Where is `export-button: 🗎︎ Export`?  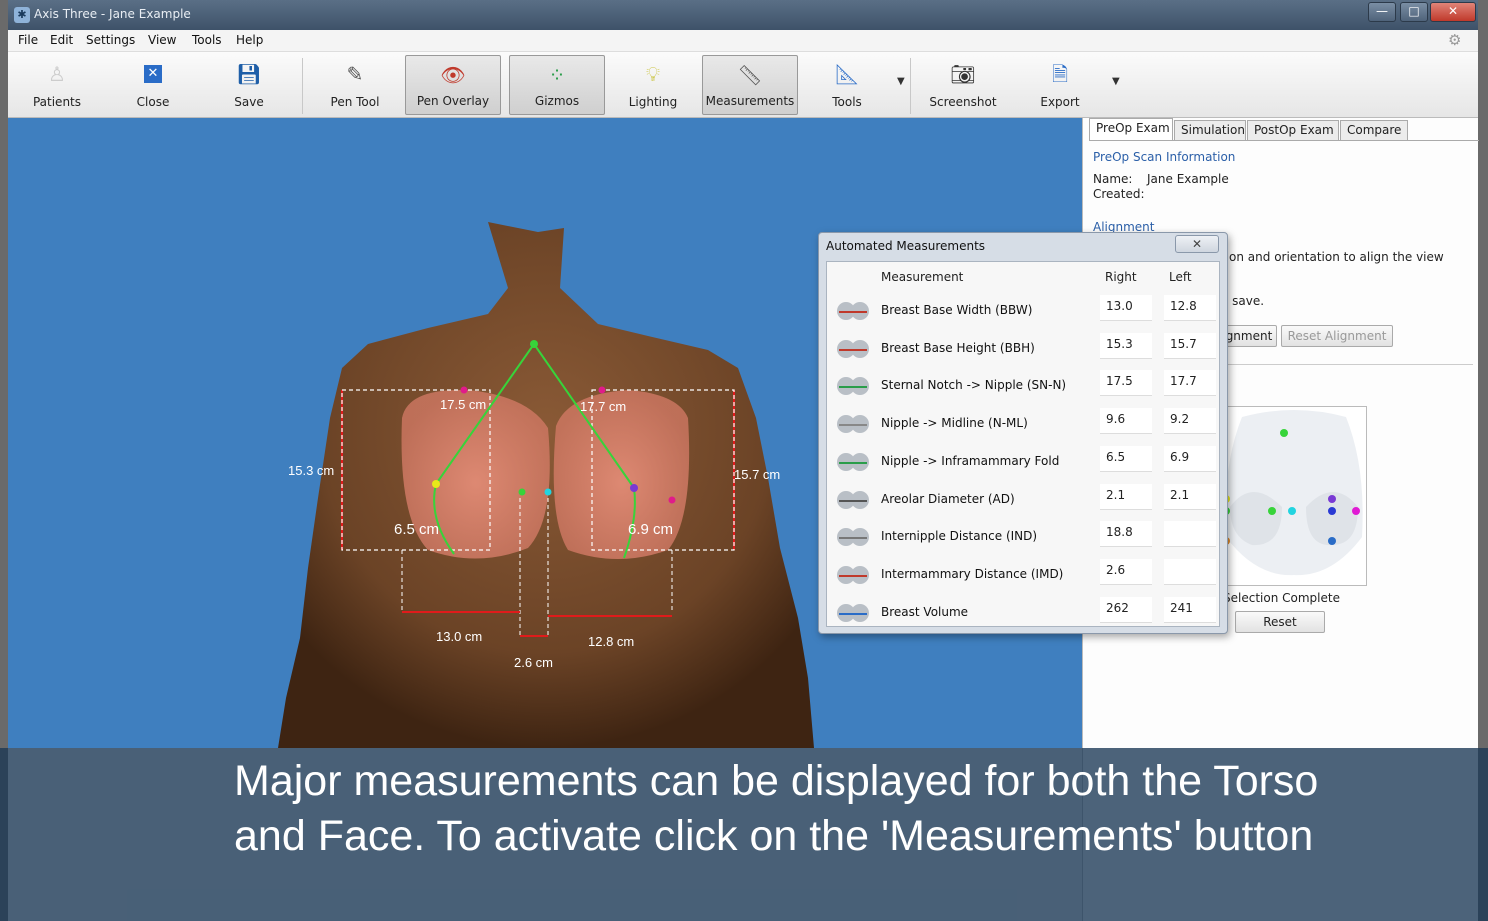 export-button: 🗎︎ Export is located at coordinates (1060, 85).